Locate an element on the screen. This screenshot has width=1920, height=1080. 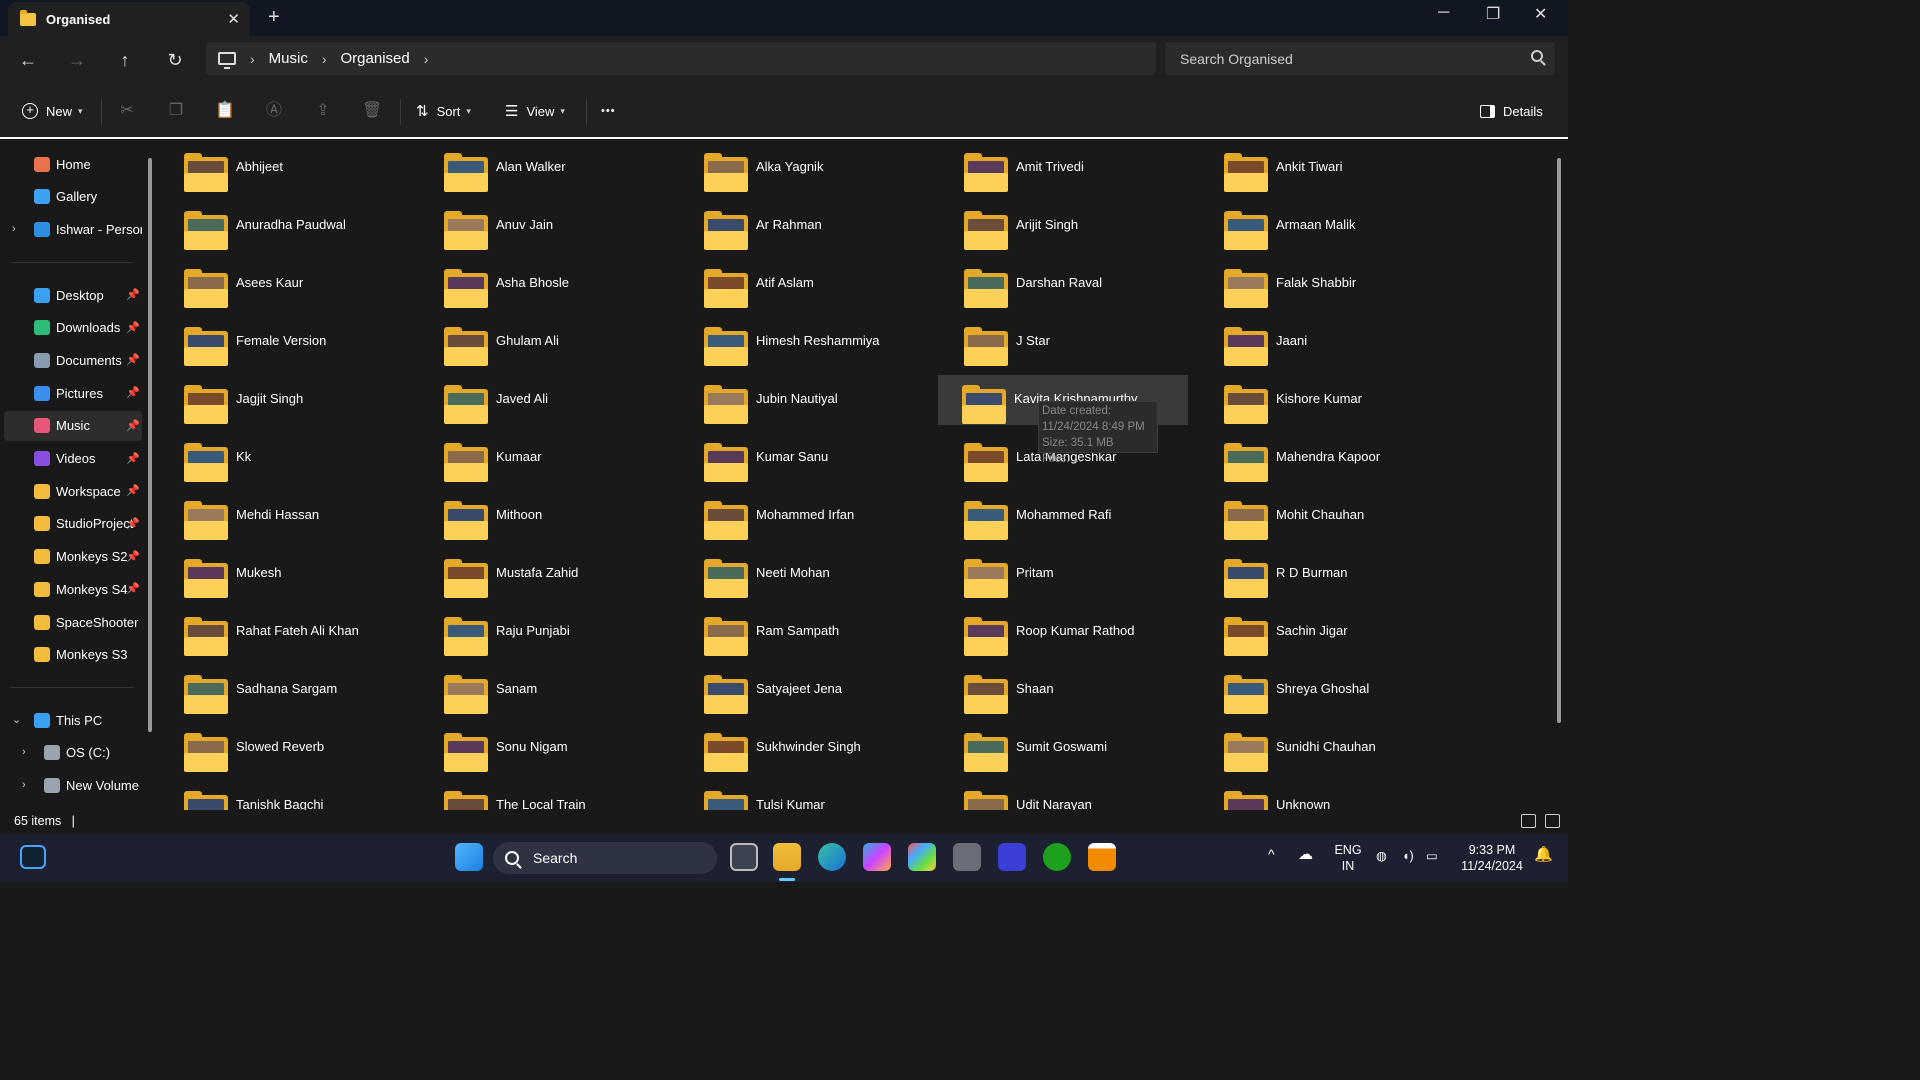
this-pc-icon is located at coordinates (227, 60).